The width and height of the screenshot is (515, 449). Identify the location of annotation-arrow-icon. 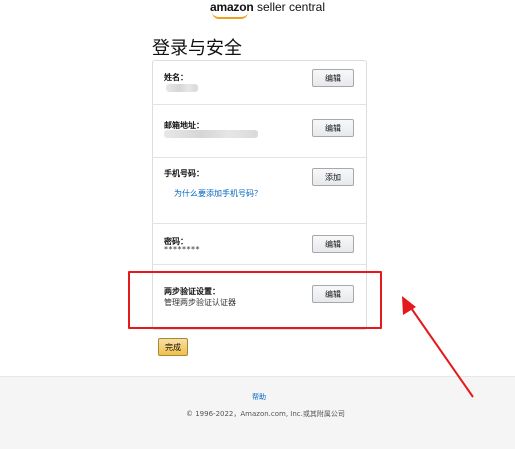
(438, 347).